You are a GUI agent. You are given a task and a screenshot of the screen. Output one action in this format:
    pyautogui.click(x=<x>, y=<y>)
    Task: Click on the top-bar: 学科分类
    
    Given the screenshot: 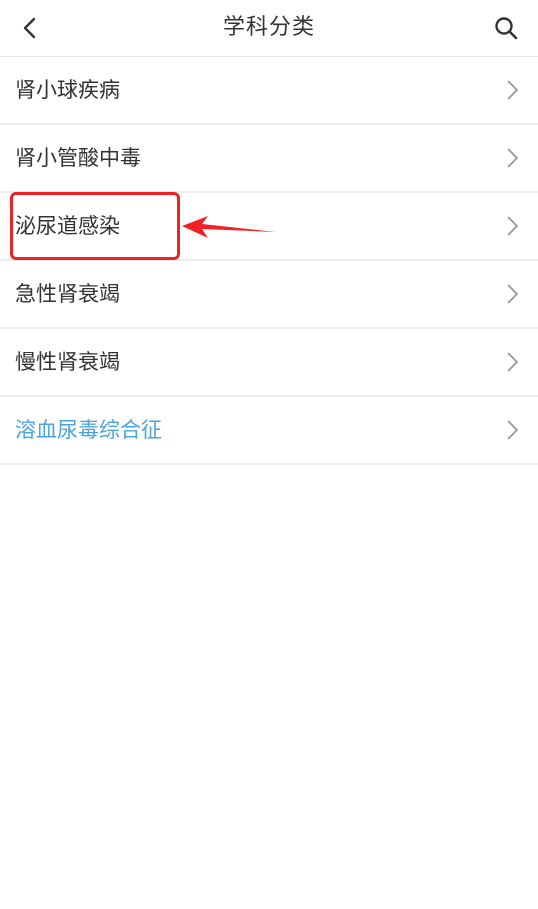 What is the action you would take?
    pyautogui.click(x=269, y=28)
    